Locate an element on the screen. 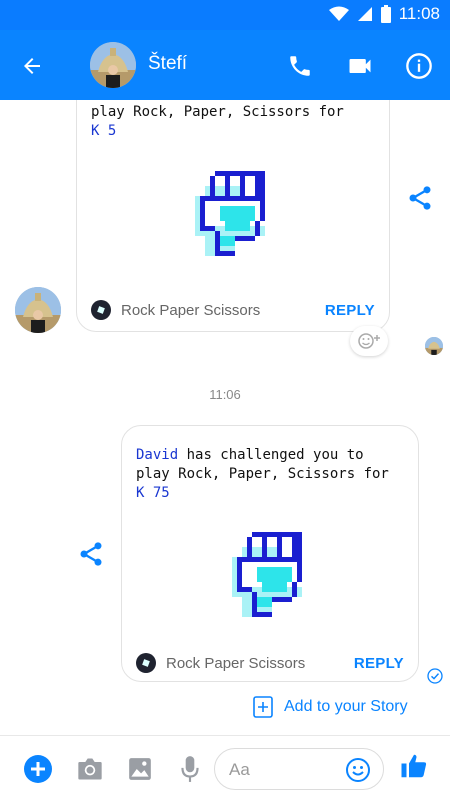 The image size is (450, 800). more-actions-button is located at coordinates (38, 769).